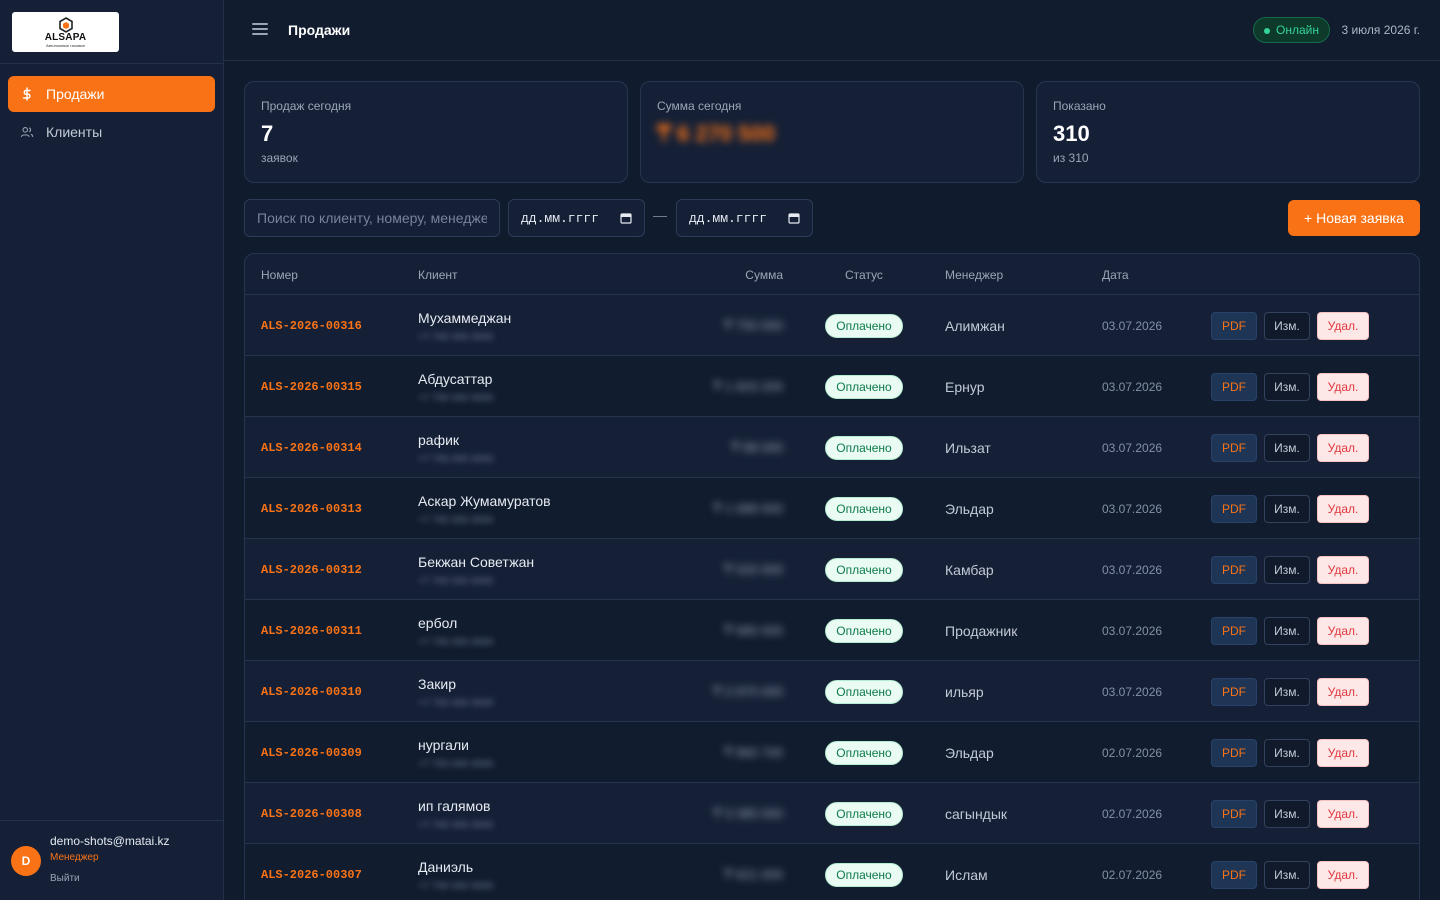 This screenshot has width=1440, height=900. What do you see at coordinates (319, 30) in the screenshot?
I see `page-title: Продажи` at bounding box center [319, 30].